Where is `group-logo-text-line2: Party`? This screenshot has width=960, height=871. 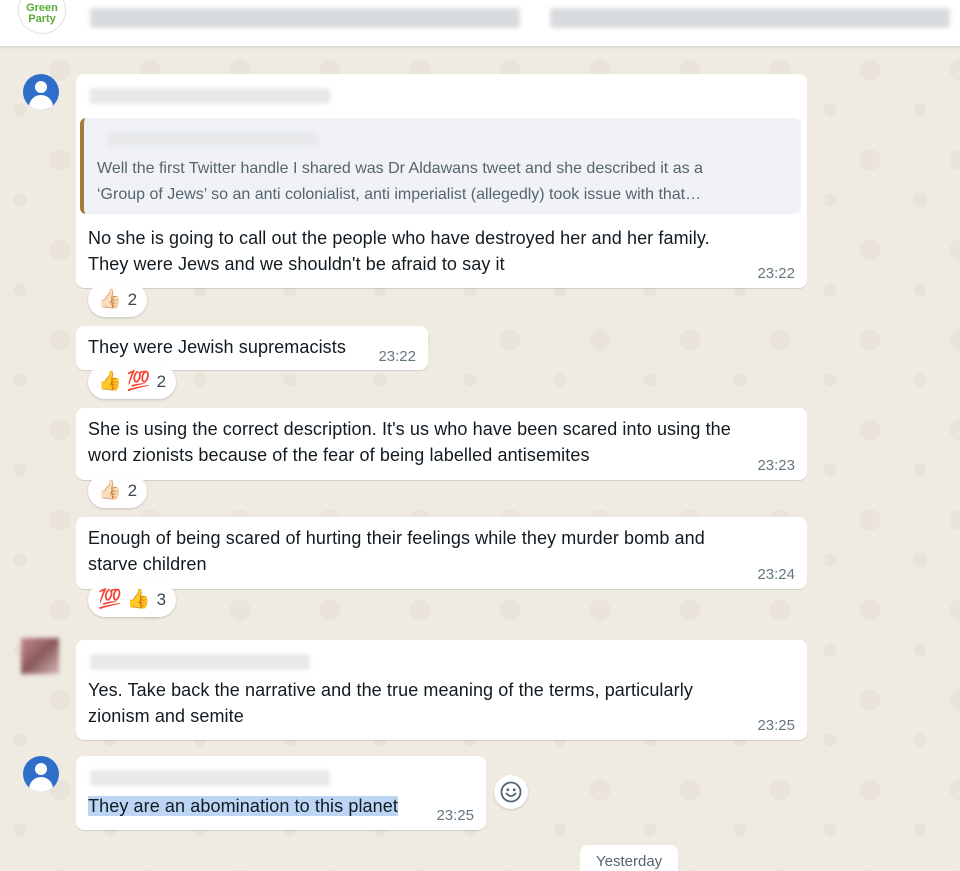 group-logo-text-line2: Party is located at coordinates (42, 19).